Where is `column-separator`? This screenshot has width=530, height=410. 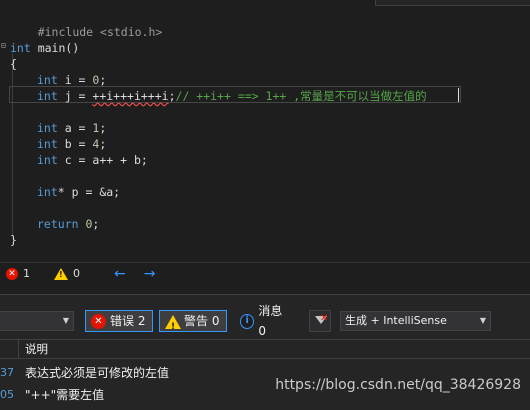 column-separator is located at coordinates (18, 349).